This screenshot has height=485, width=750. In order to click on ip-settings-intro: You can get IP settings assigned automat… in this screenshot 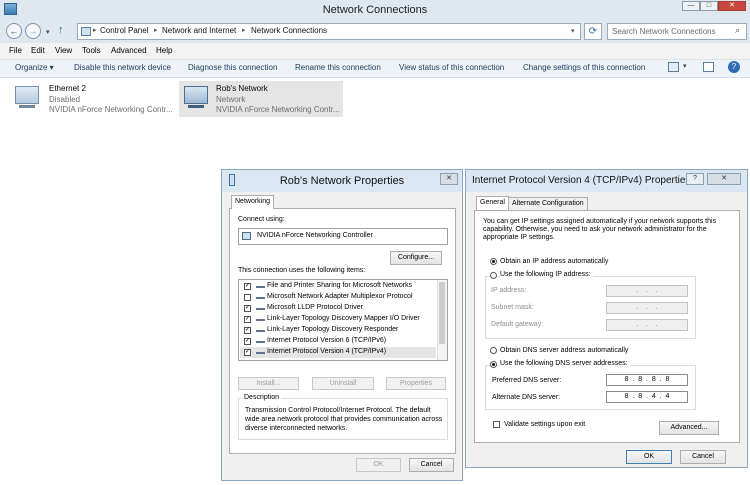, I will do `click(600, 229)`.